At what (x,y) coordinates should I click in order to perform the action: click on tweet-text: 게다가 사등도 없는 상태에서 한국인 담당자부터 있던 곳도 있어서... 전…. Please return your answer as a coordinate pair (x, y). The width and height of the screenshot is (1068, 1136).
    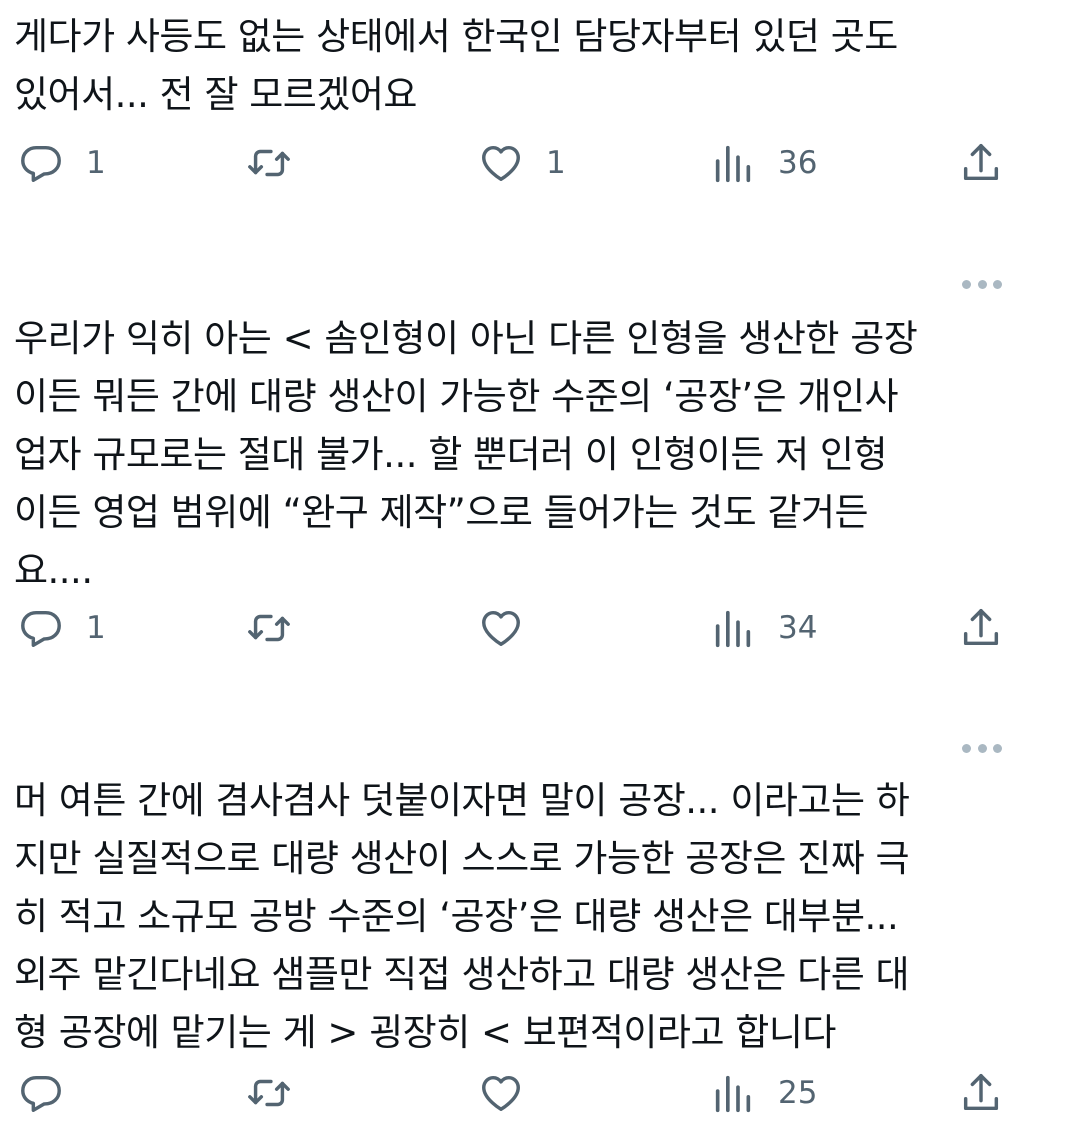
    Looking at the image, I should click on (456, 65).